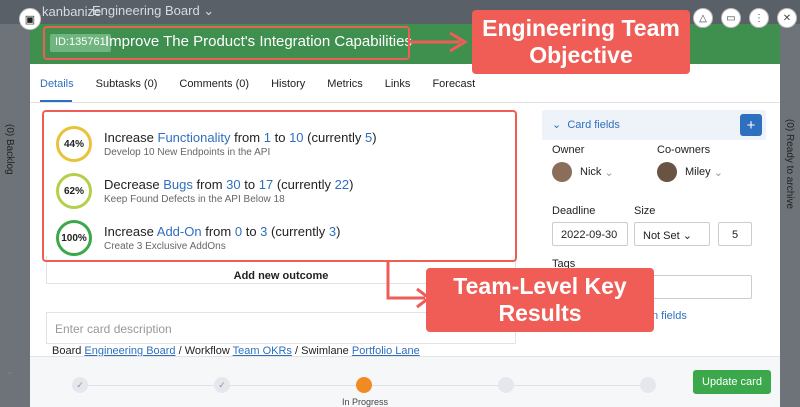 The height and width of the screenshot is (407, 800). Describe the element at coordinates (405, 381) in the screenshot. I see `workflow-progress-bar: ✓ ✓ In Progress Update card` at that location.